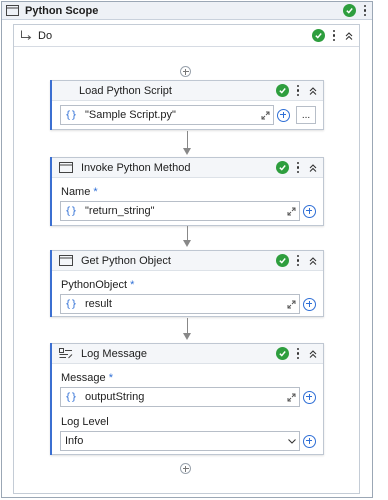 This screenshot has width=388, height=500. What do you see at coordinates (87, 378) in the screenshot?
I see `message-label: Message *` at bounding box center [87, 378].